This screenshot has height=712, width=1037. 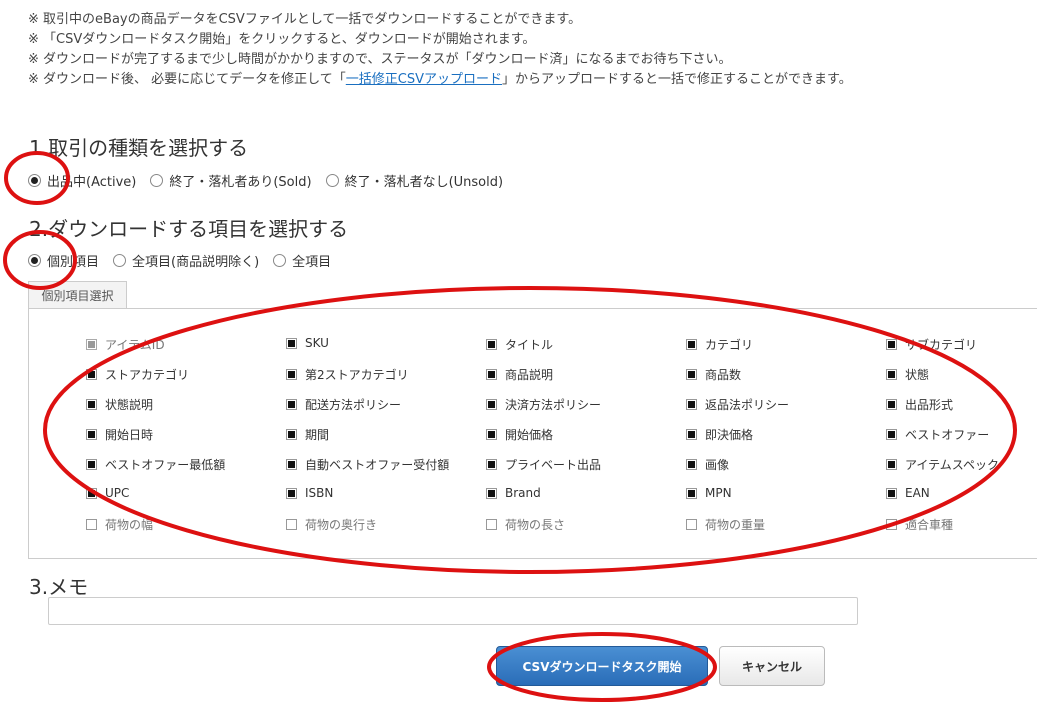 I want to click on item-checkbox-row: MPN, so click(x=709, y=493).